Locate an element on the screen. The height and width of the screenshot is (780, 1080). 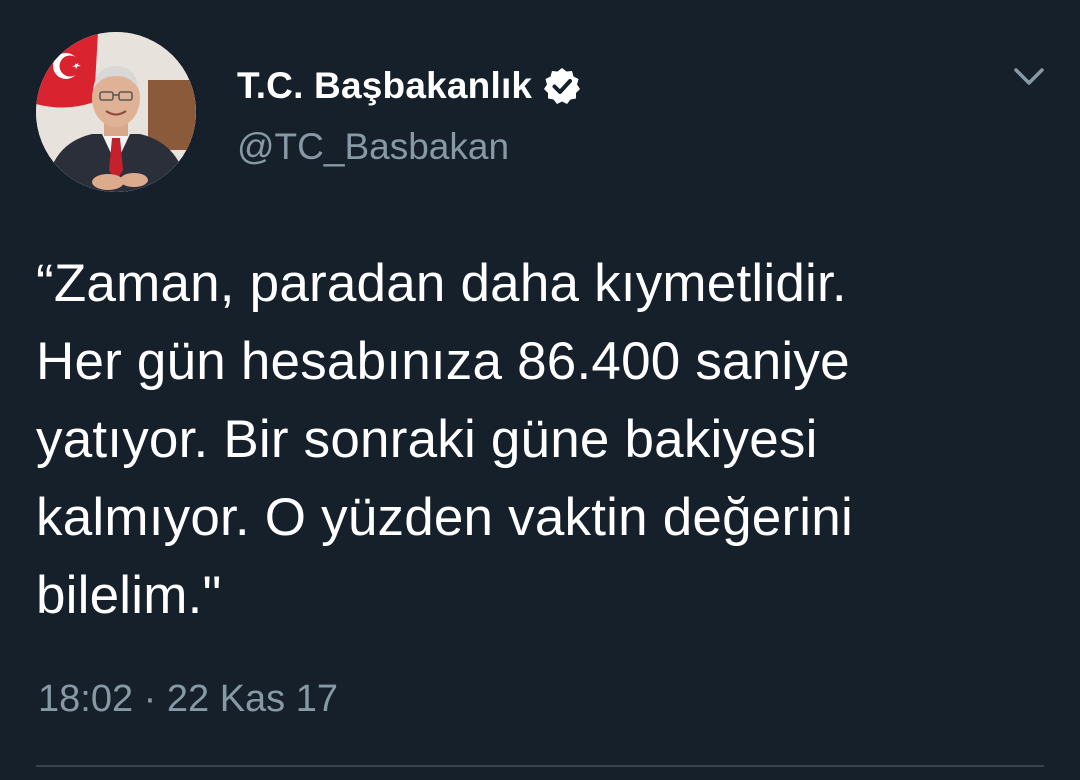
tweet-timestamp: 18:02 · 22 Kas 17 is located at coordinates (188, 699).